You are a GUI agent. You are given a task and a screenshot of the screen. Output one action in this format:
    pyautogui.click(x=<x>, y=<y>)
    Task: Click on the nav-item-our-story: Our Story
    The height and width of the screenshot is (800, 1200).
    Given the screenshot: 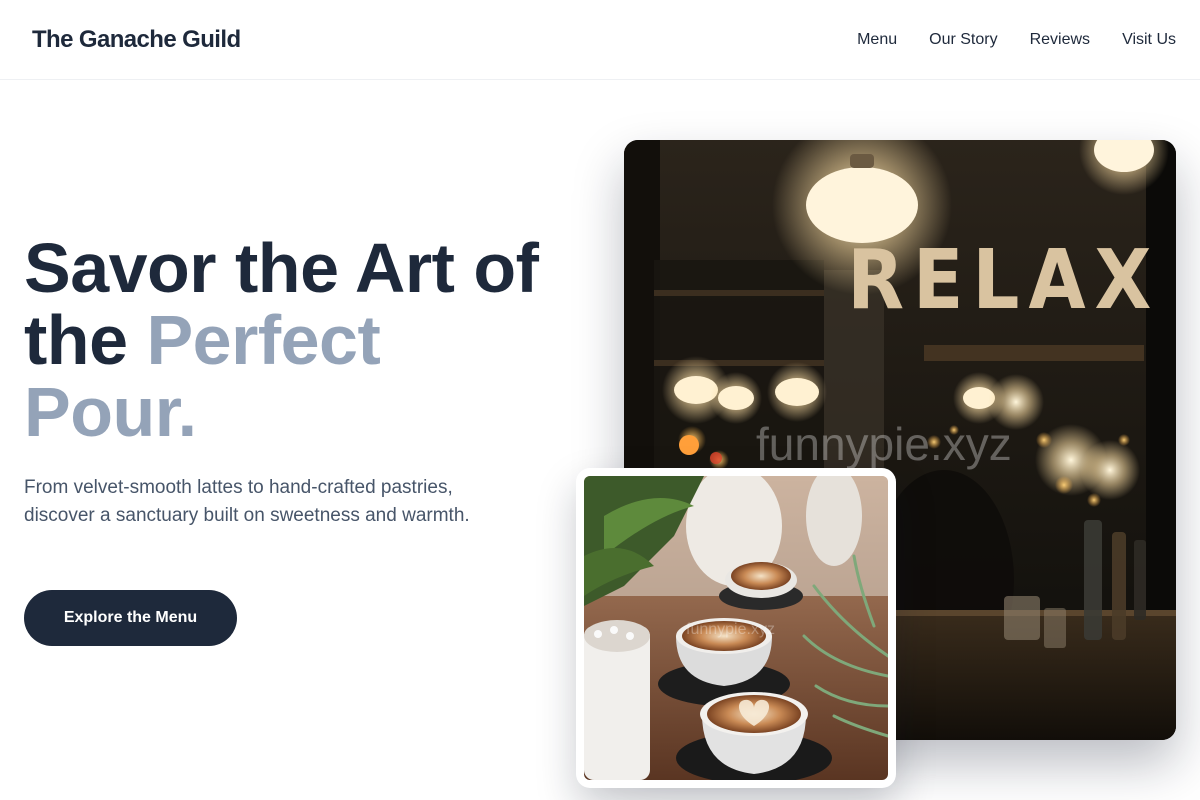 What is the action you would take?
    pyautogui.click(x=963, y=40)
    